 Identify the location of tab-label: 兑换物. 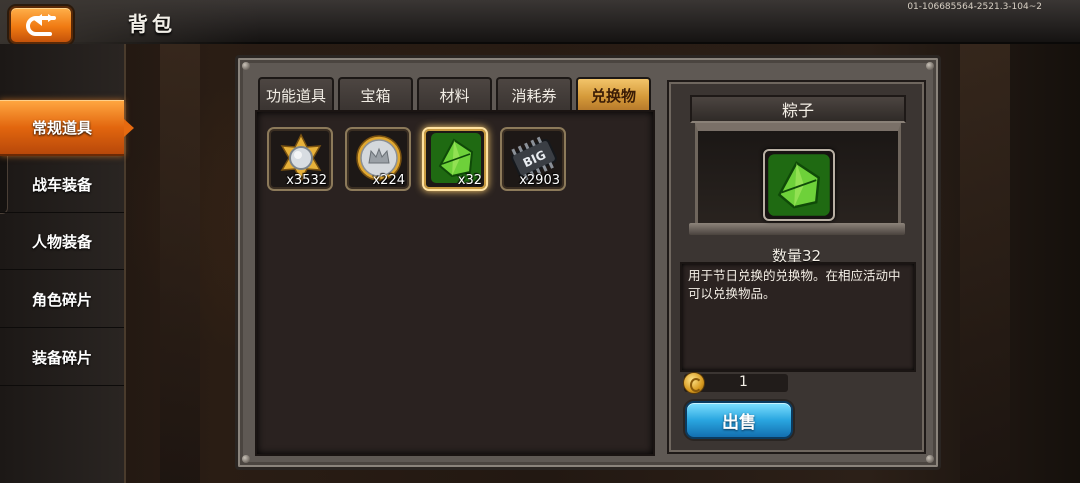
(613, 95).